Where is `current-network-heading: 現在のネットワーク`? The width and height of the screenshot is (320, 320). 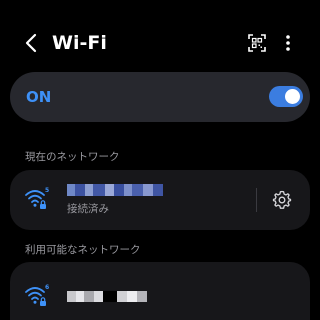
current-network-heading: 現在のネットワーク is located at coordinates (72, 157).